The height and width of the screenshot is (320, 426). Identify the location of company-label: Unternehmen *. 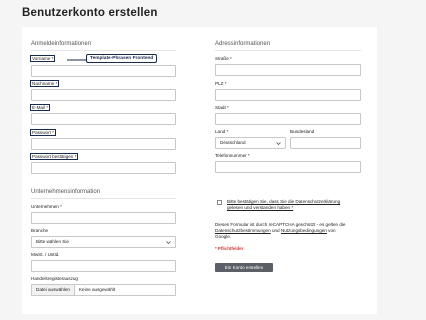
(46, 206).